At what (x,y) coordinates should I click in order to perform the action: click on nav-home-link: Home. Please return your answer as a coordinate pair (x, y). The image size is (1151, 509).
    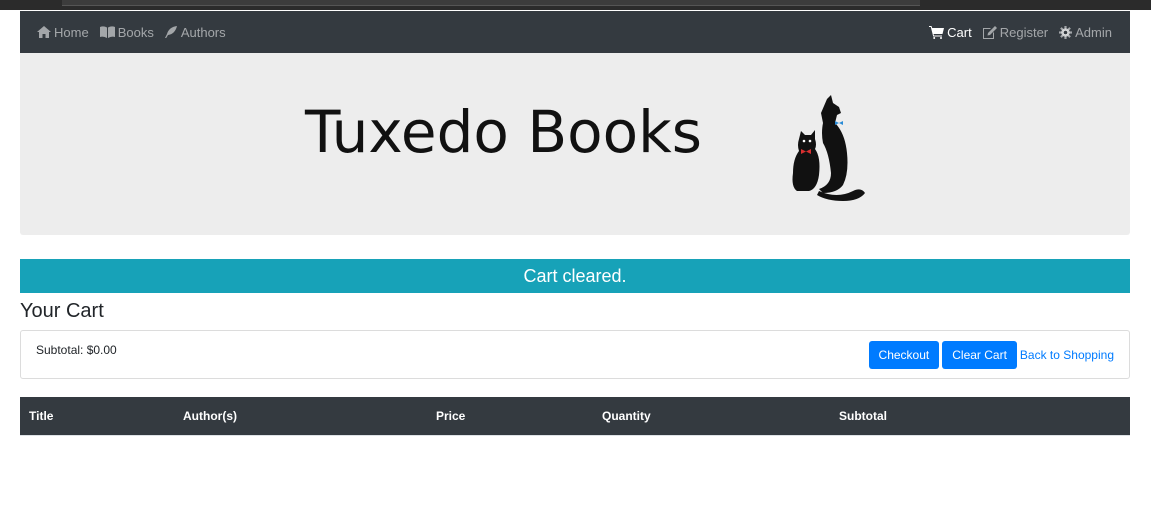
    Looking at the image, I should click on (63, 32).